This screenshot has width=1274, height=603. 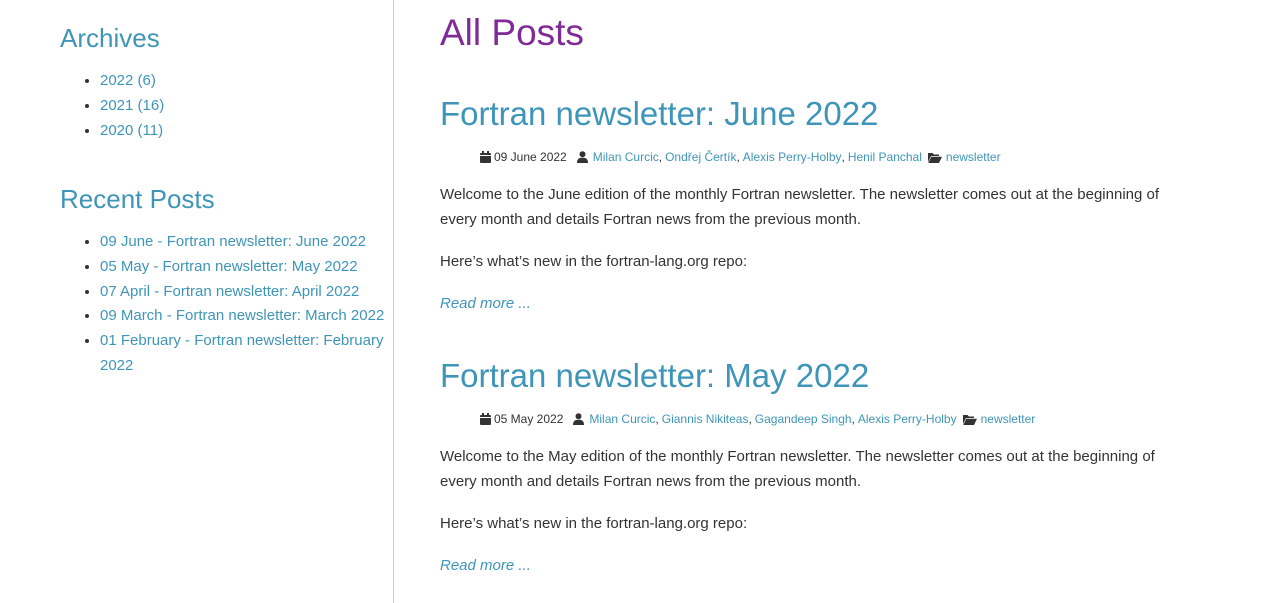 What do you see at coordinates (700, 157) in the screenshot?
I see `author-link: Ondřej Čertík` at bounding box center [700, 157].